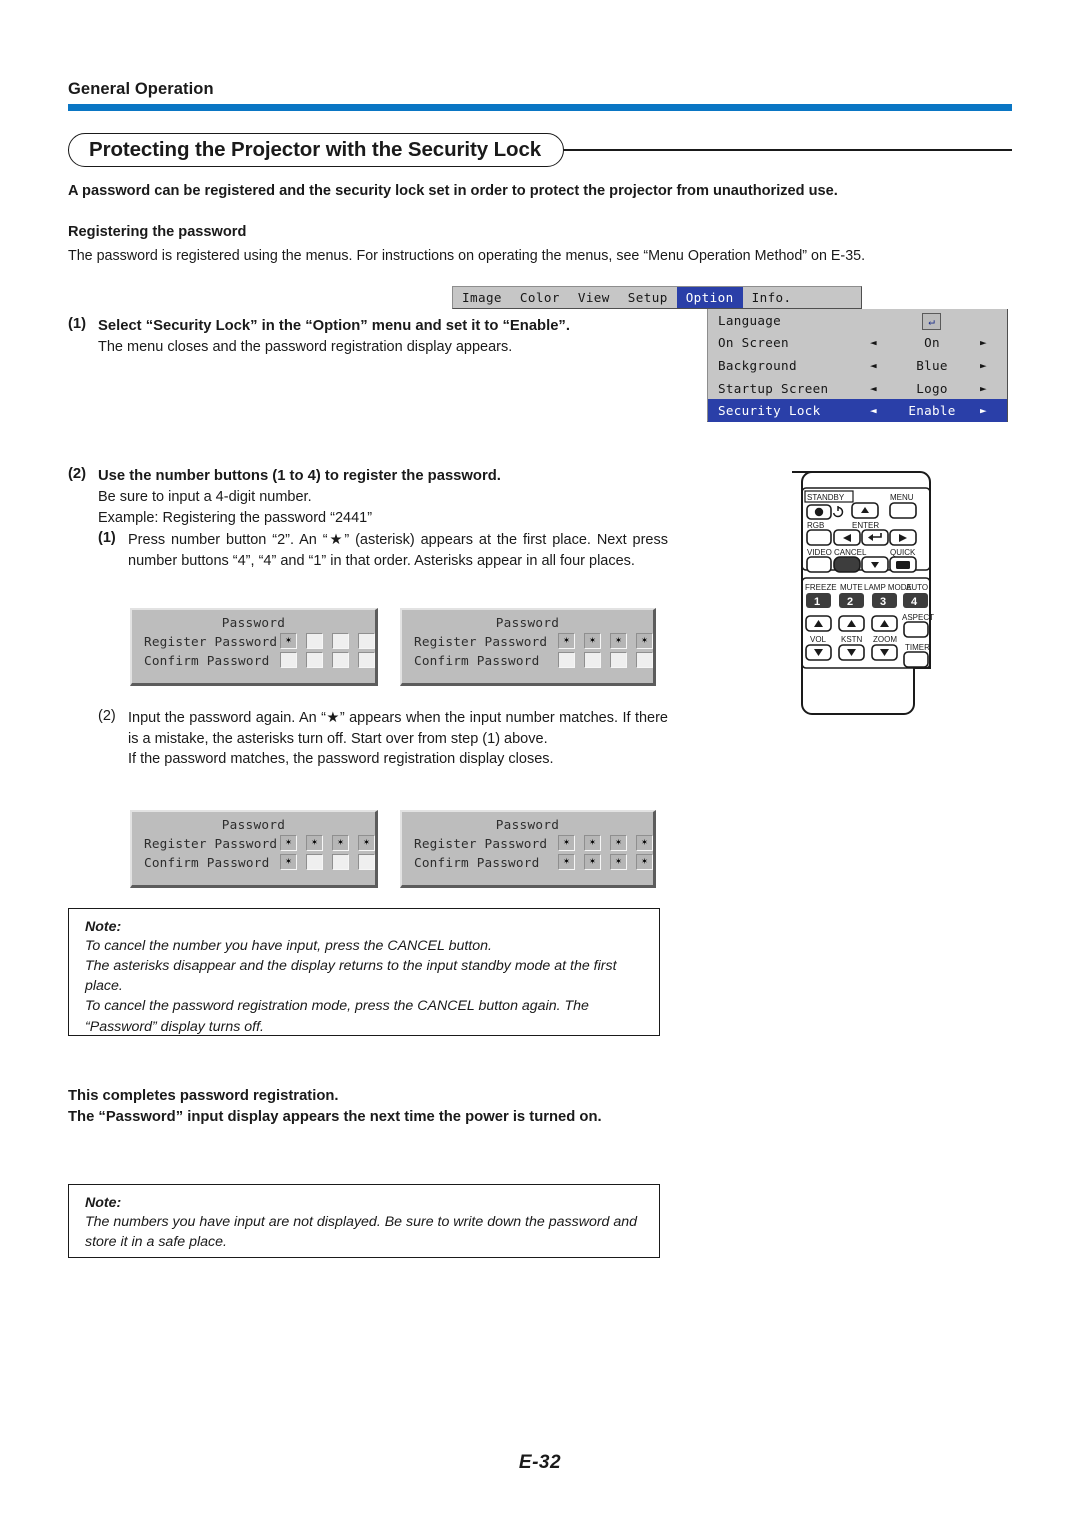  What do you see at coordinates (327, 660) in the screenshot?
I see `confirm-password-cells` at bounding box center [327, 660].